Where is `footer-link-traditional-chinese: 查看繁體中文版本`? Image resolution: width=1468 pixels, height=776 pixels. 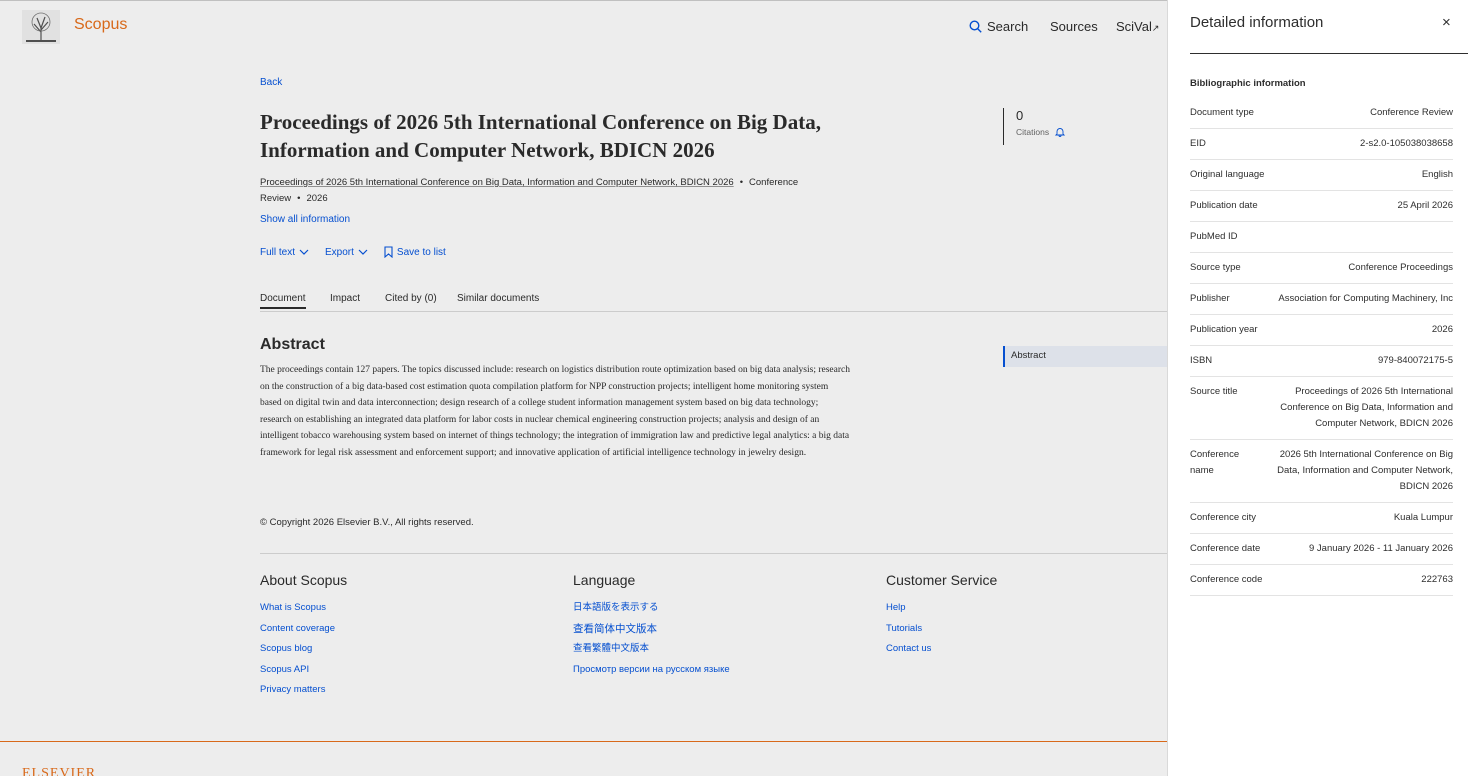
footer-link-traditional-chinese: 查看繁體中文版本 is located at coordinates (651, 649).